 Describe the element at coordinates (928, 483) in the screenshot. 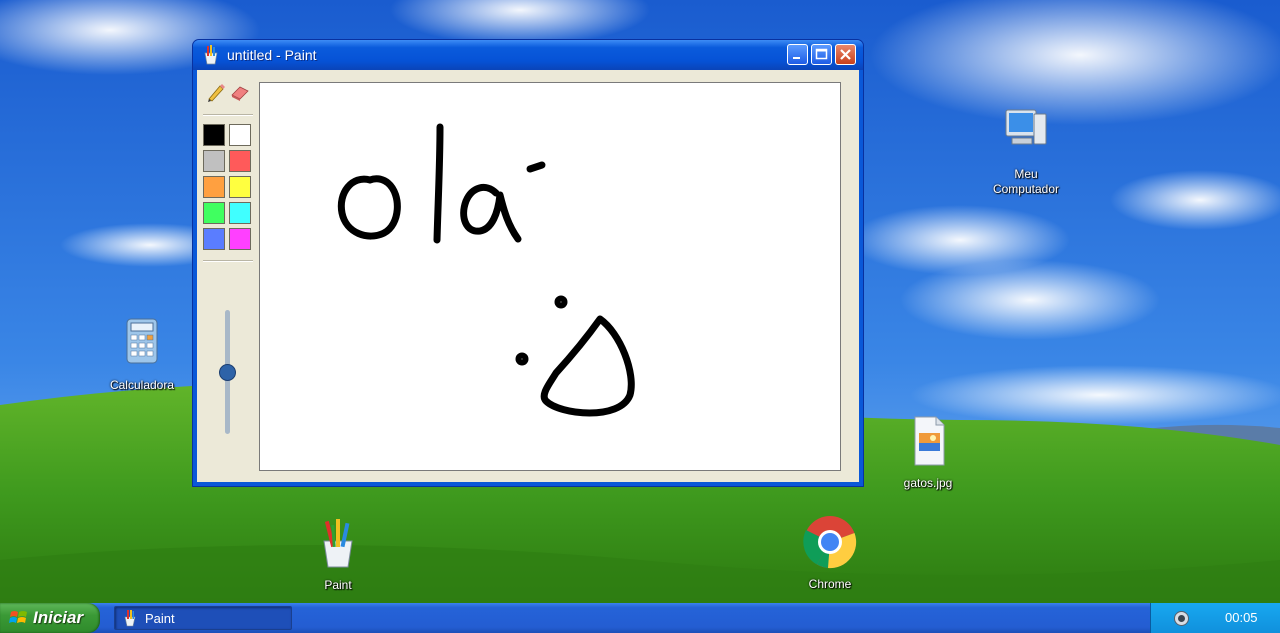

I see `image-file-label: gatos.jpg` at that location.